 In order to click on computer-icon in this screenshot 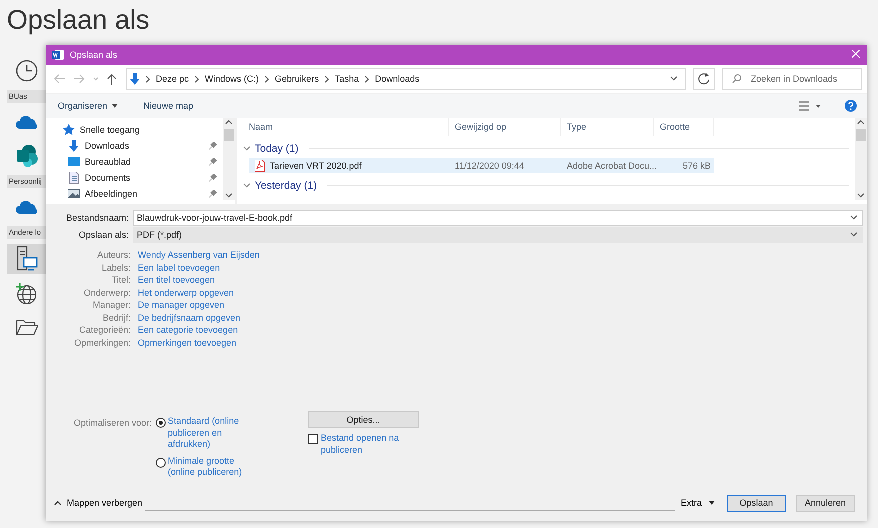, I will do `click(26, 259)`.